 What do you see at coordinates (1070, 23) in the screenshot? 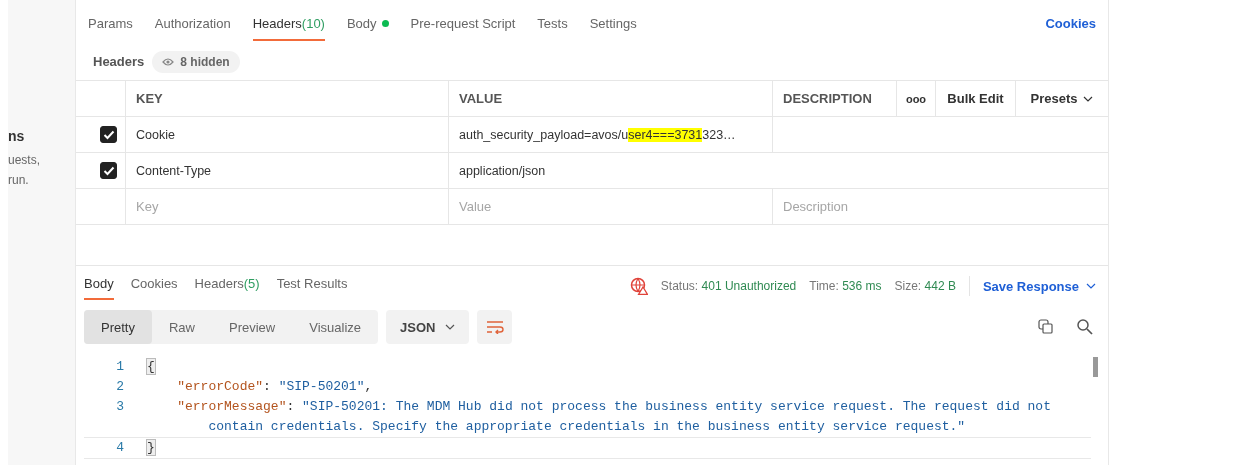
I see `cookies-link: Cookies` at bounding box center [1070, 23].